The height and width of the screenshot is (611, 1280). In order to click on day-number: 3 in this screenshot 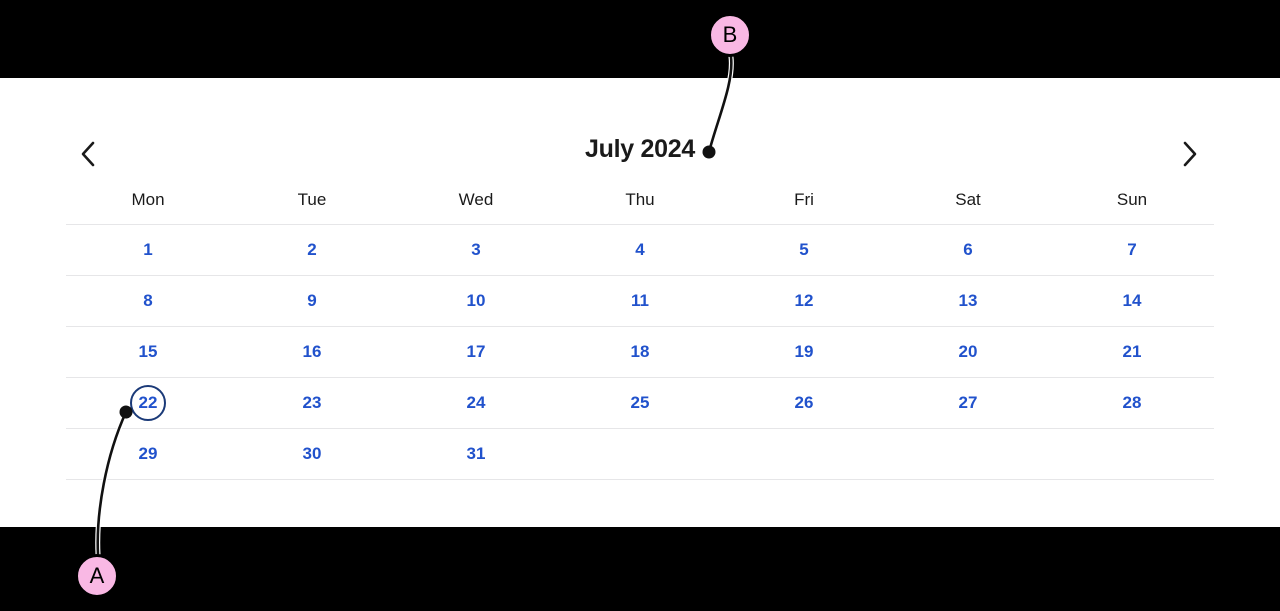, I will do `click(476, 249)`.